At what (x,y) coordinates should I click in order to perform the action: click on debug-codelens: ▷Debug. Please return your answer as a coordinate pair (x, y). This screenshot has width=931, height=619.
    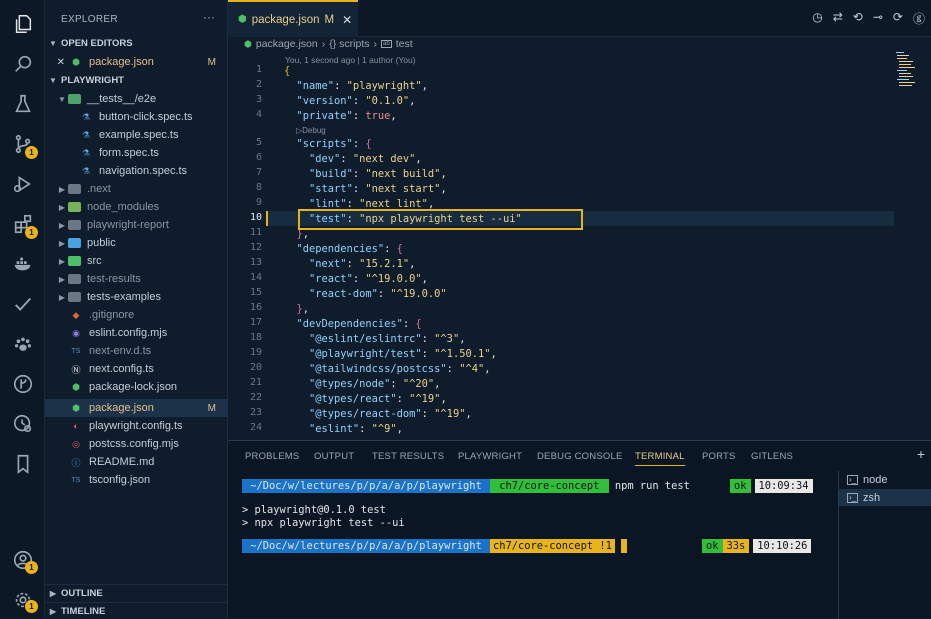
    Looking at the image, I should click on (311, 130).